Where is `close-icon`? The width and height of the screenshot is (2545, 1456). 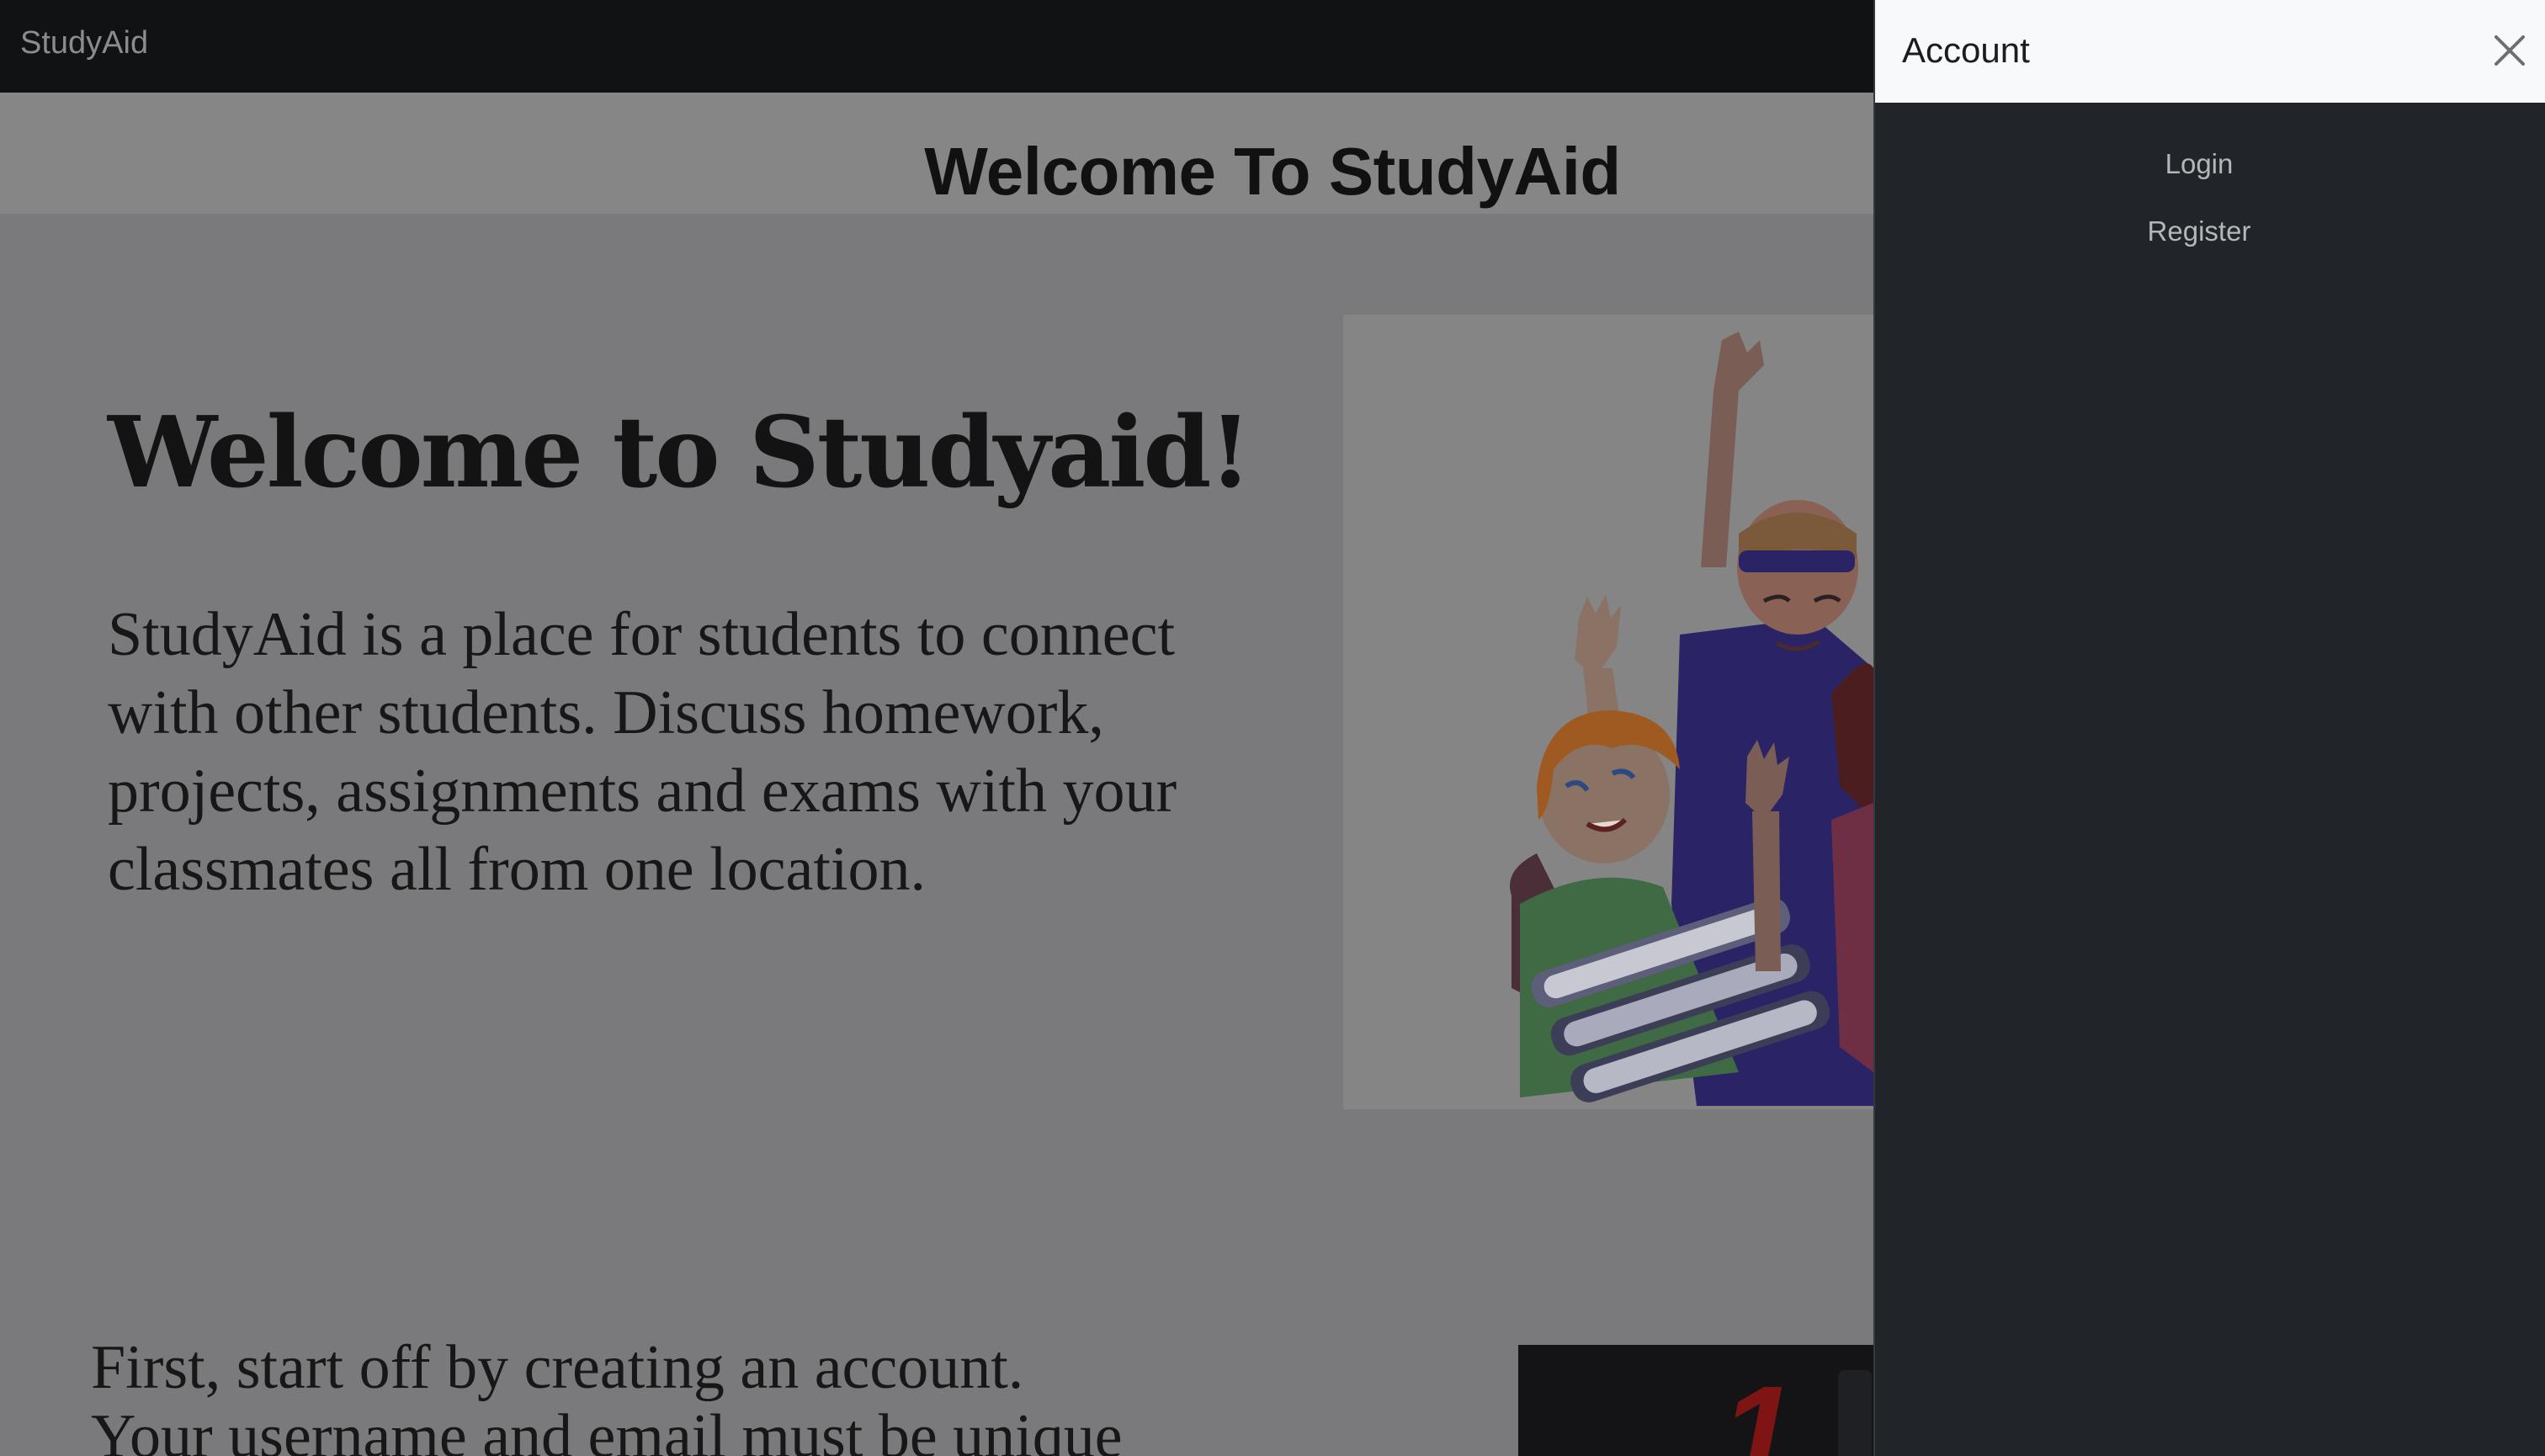
close-icon is located at coordinates (2510, 50).